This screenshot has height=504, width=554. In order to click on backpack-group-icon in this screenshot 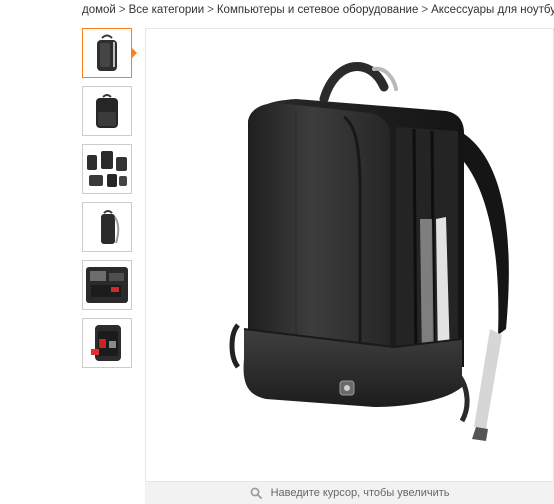, I will do `click(107, 169)`.